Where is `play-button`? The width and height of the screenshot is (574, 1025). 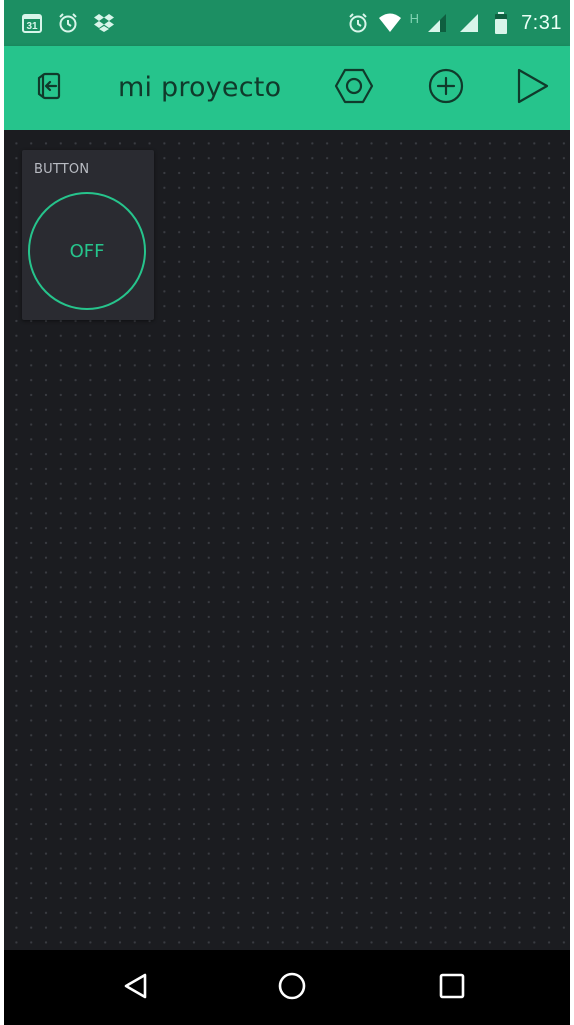 play-button is located at coordinates (532, 88).